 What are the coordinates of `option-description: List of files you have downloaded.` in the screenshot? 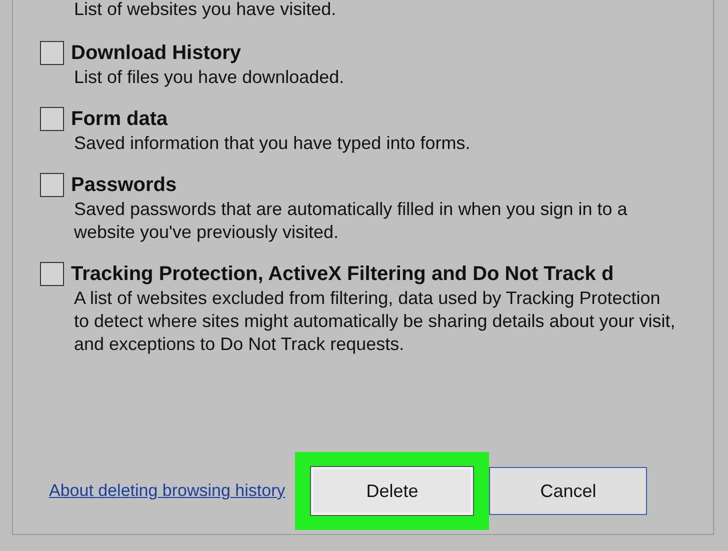 It's located at (210, 77).